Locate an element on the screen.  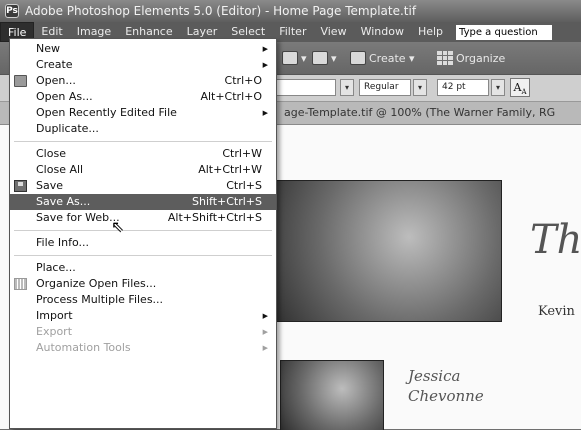
menu-item-open-as: Open As... Alt+Ctrl+O is located at coordinates (143, 97).